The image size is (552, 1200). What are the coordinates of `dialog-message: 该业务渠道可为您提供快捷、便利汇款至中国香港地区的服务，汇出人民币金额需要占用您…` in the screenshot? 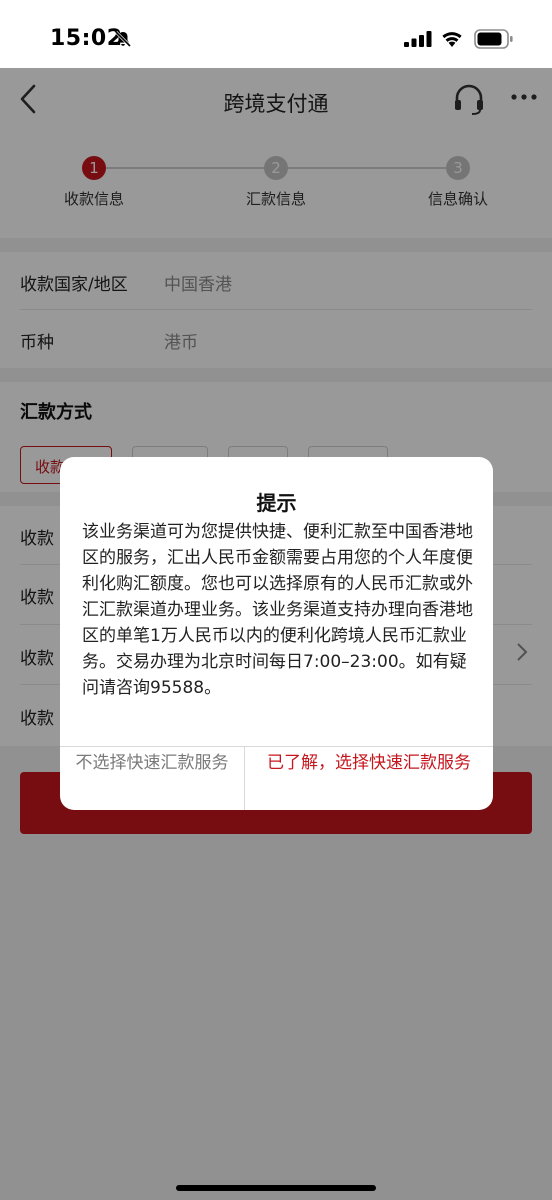 It's located at (277, 610).